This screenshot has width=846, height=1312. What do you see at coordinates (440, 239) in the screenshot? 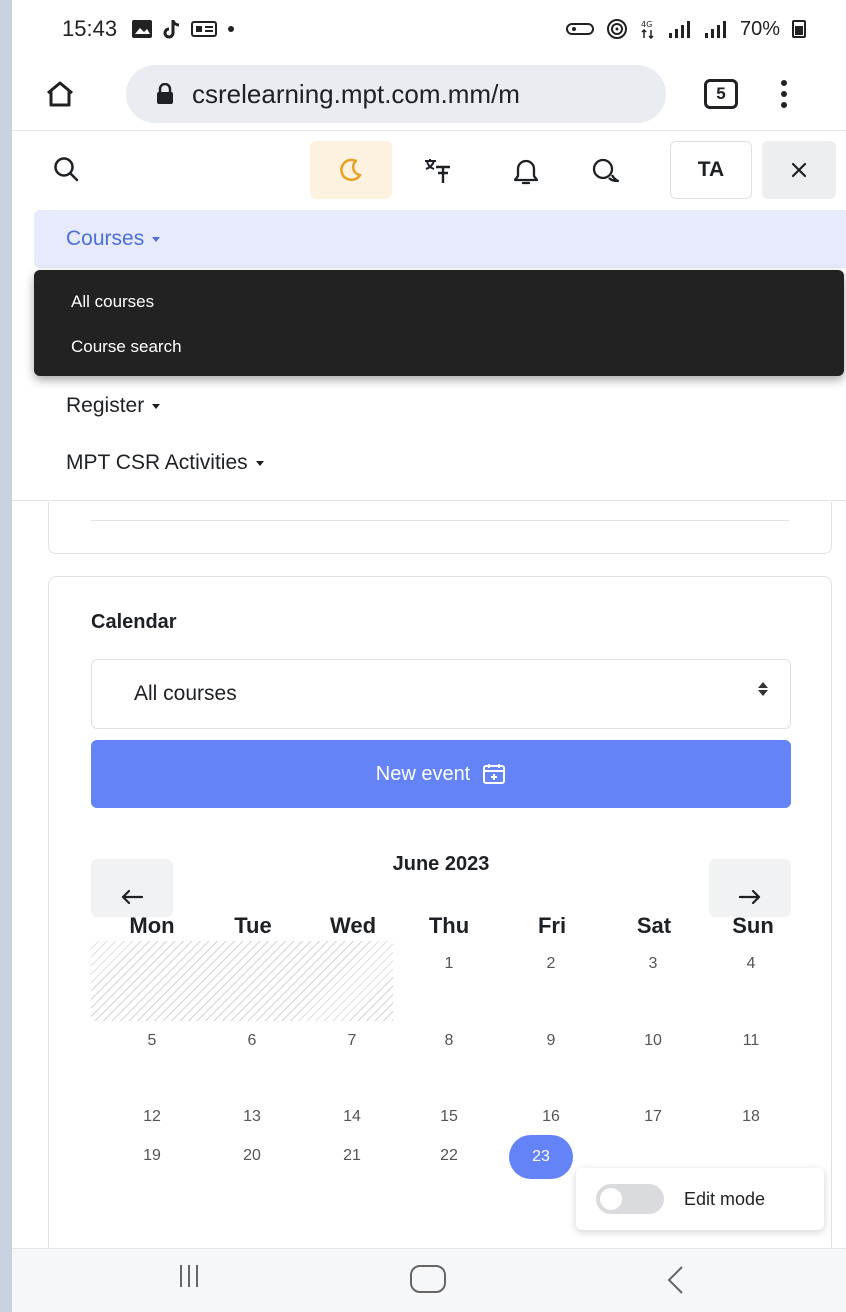
I see `nav-item-courses: Courses` at bounding box center [440, 239].